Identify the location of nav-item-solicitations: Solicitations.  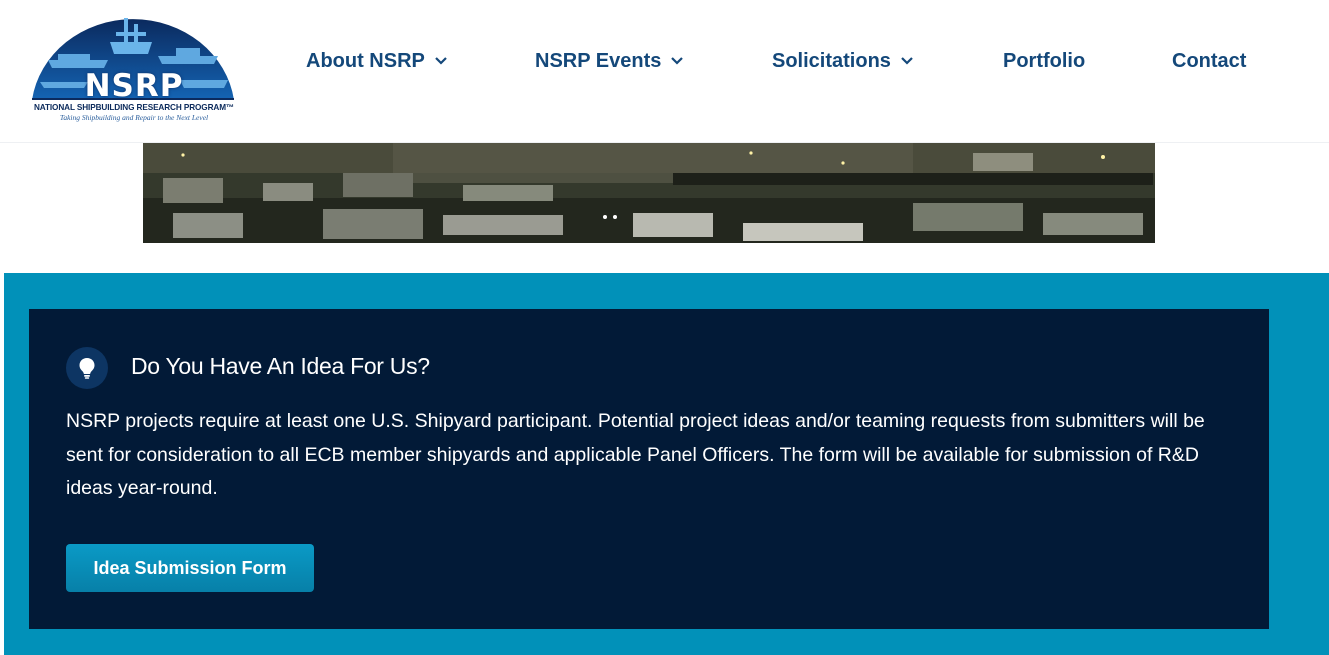
(842, 61).